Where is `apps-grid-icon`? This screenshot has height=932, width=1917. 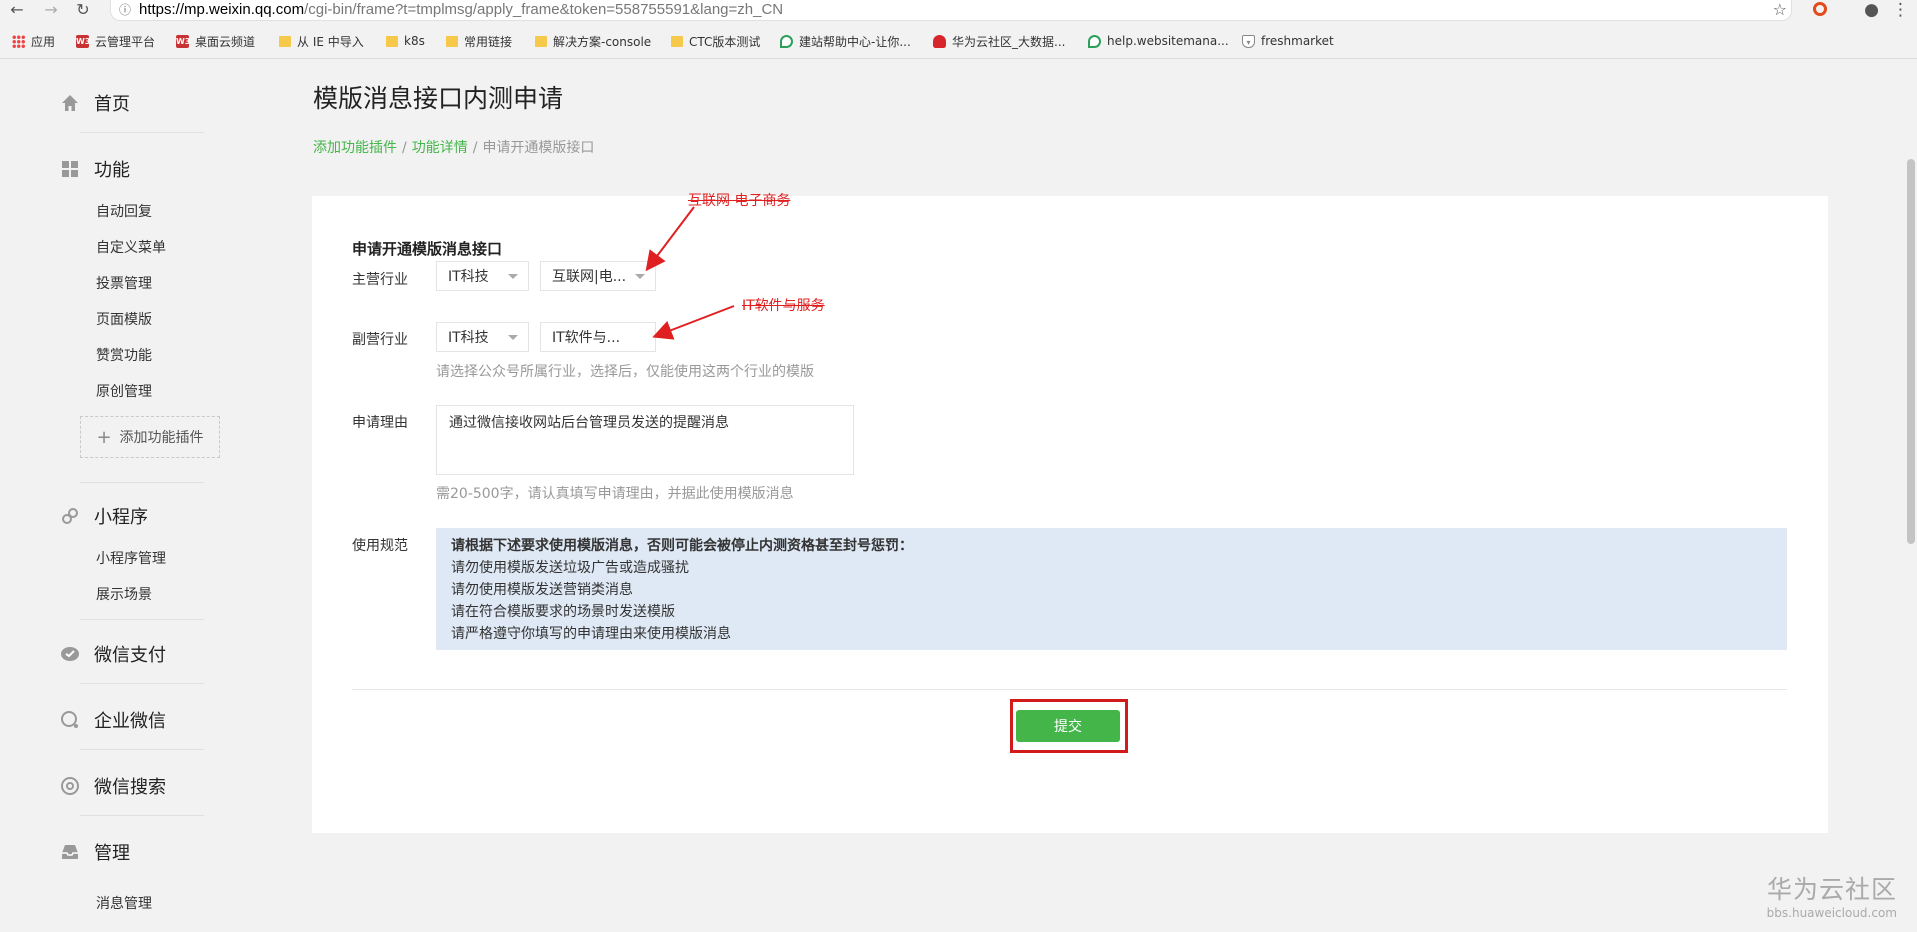 apps-grid-icon is located at coordinates (18, 41).